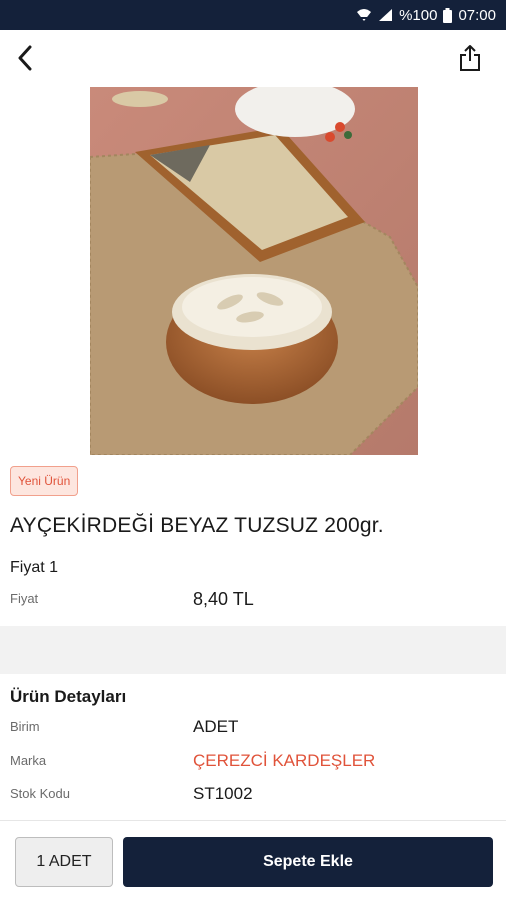 The height and width of the screenshot is (900, 506). Describe the element at coordinates (34, 567) in the screenshot. I see `price-group-label: Fiyat 1` at that location.